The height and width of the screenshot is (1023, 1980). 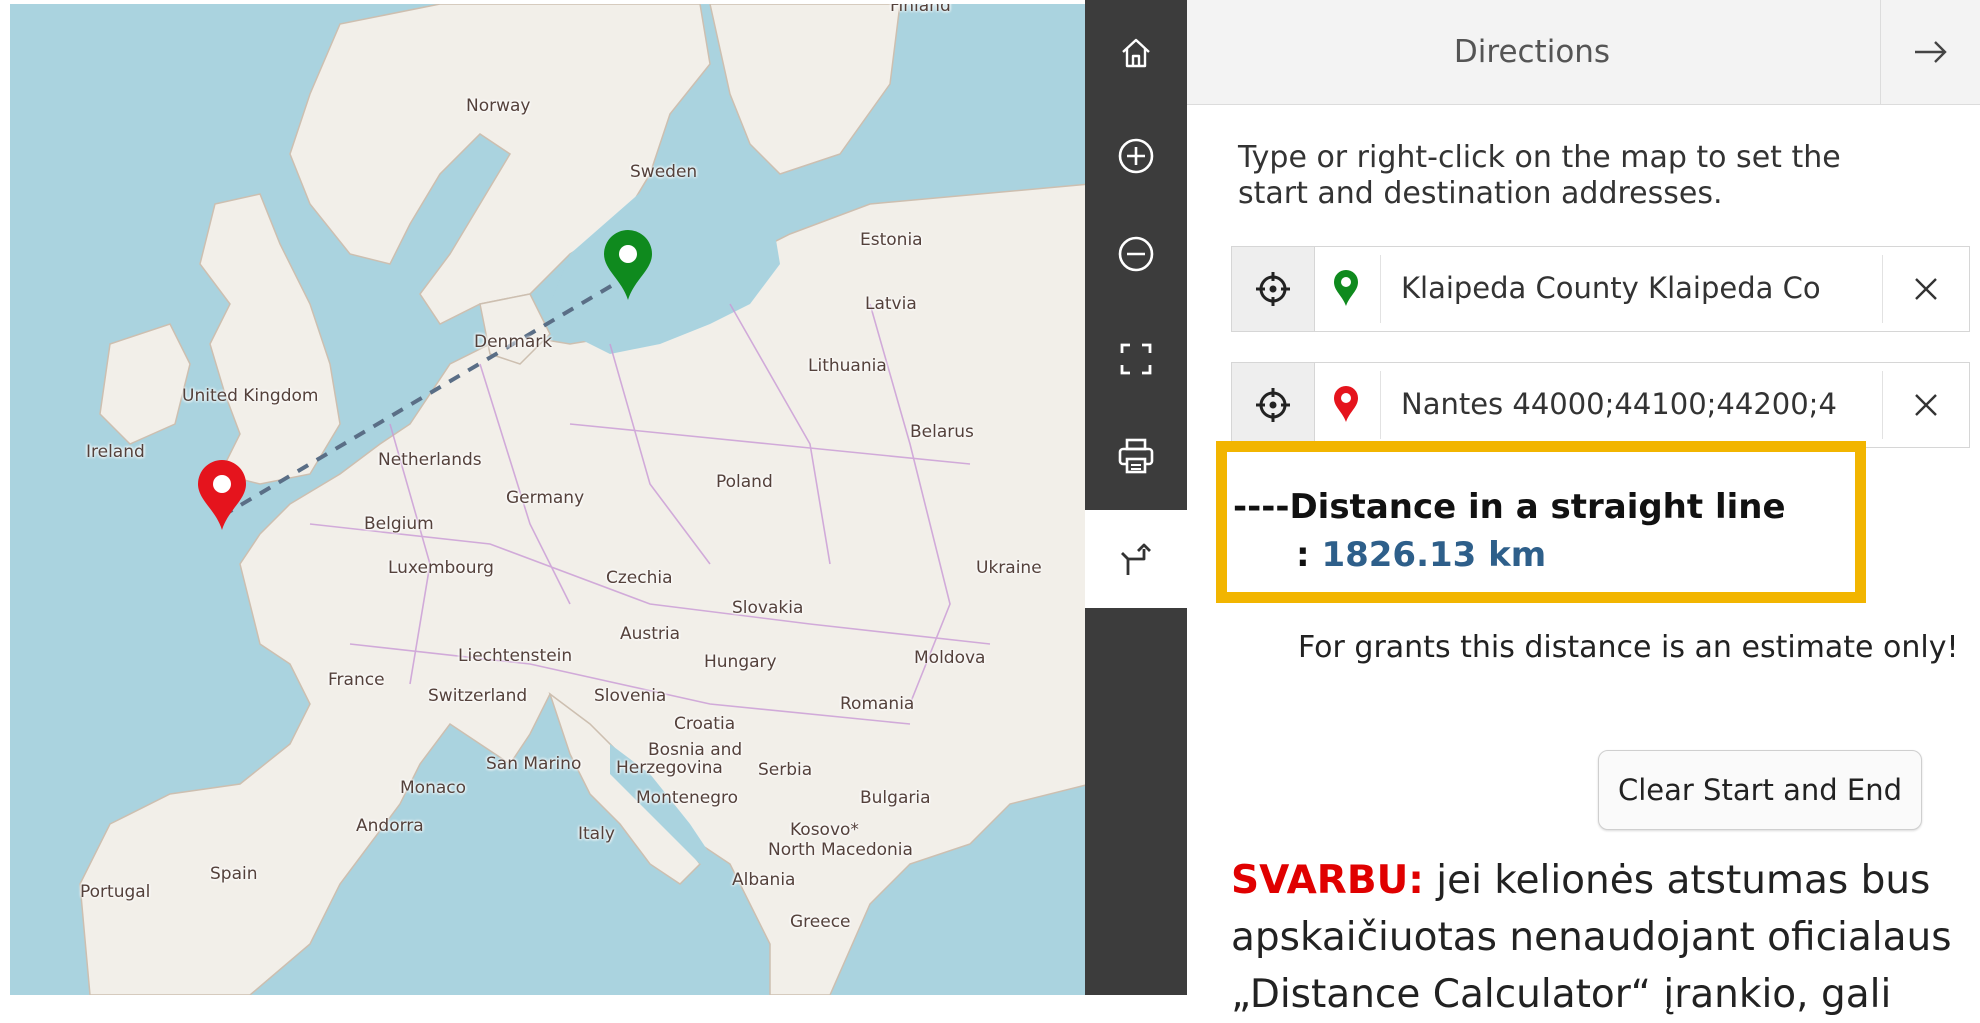 What do you see at coordinates (785, 770) in the screenshot?
I see `map-label-serbia: Serbia` at bounding box center [785, 770].